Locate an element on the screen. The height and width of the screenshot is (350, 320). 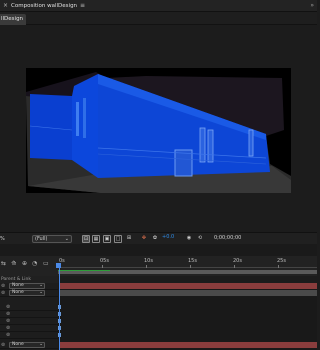
resolution-select: (Full) ⌄ is located at coordinates (52, 239).